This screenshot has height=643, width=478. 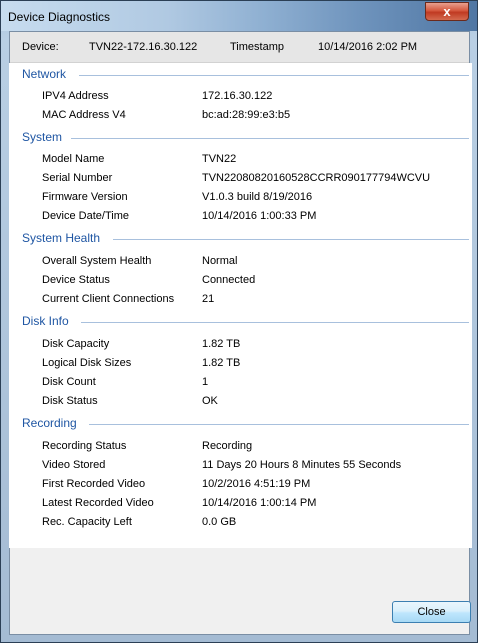 What do you see at coordinates (59, 17) in the screenshot?
I see `window-title: Device Diagnostics` at bounding box center [59, 17].